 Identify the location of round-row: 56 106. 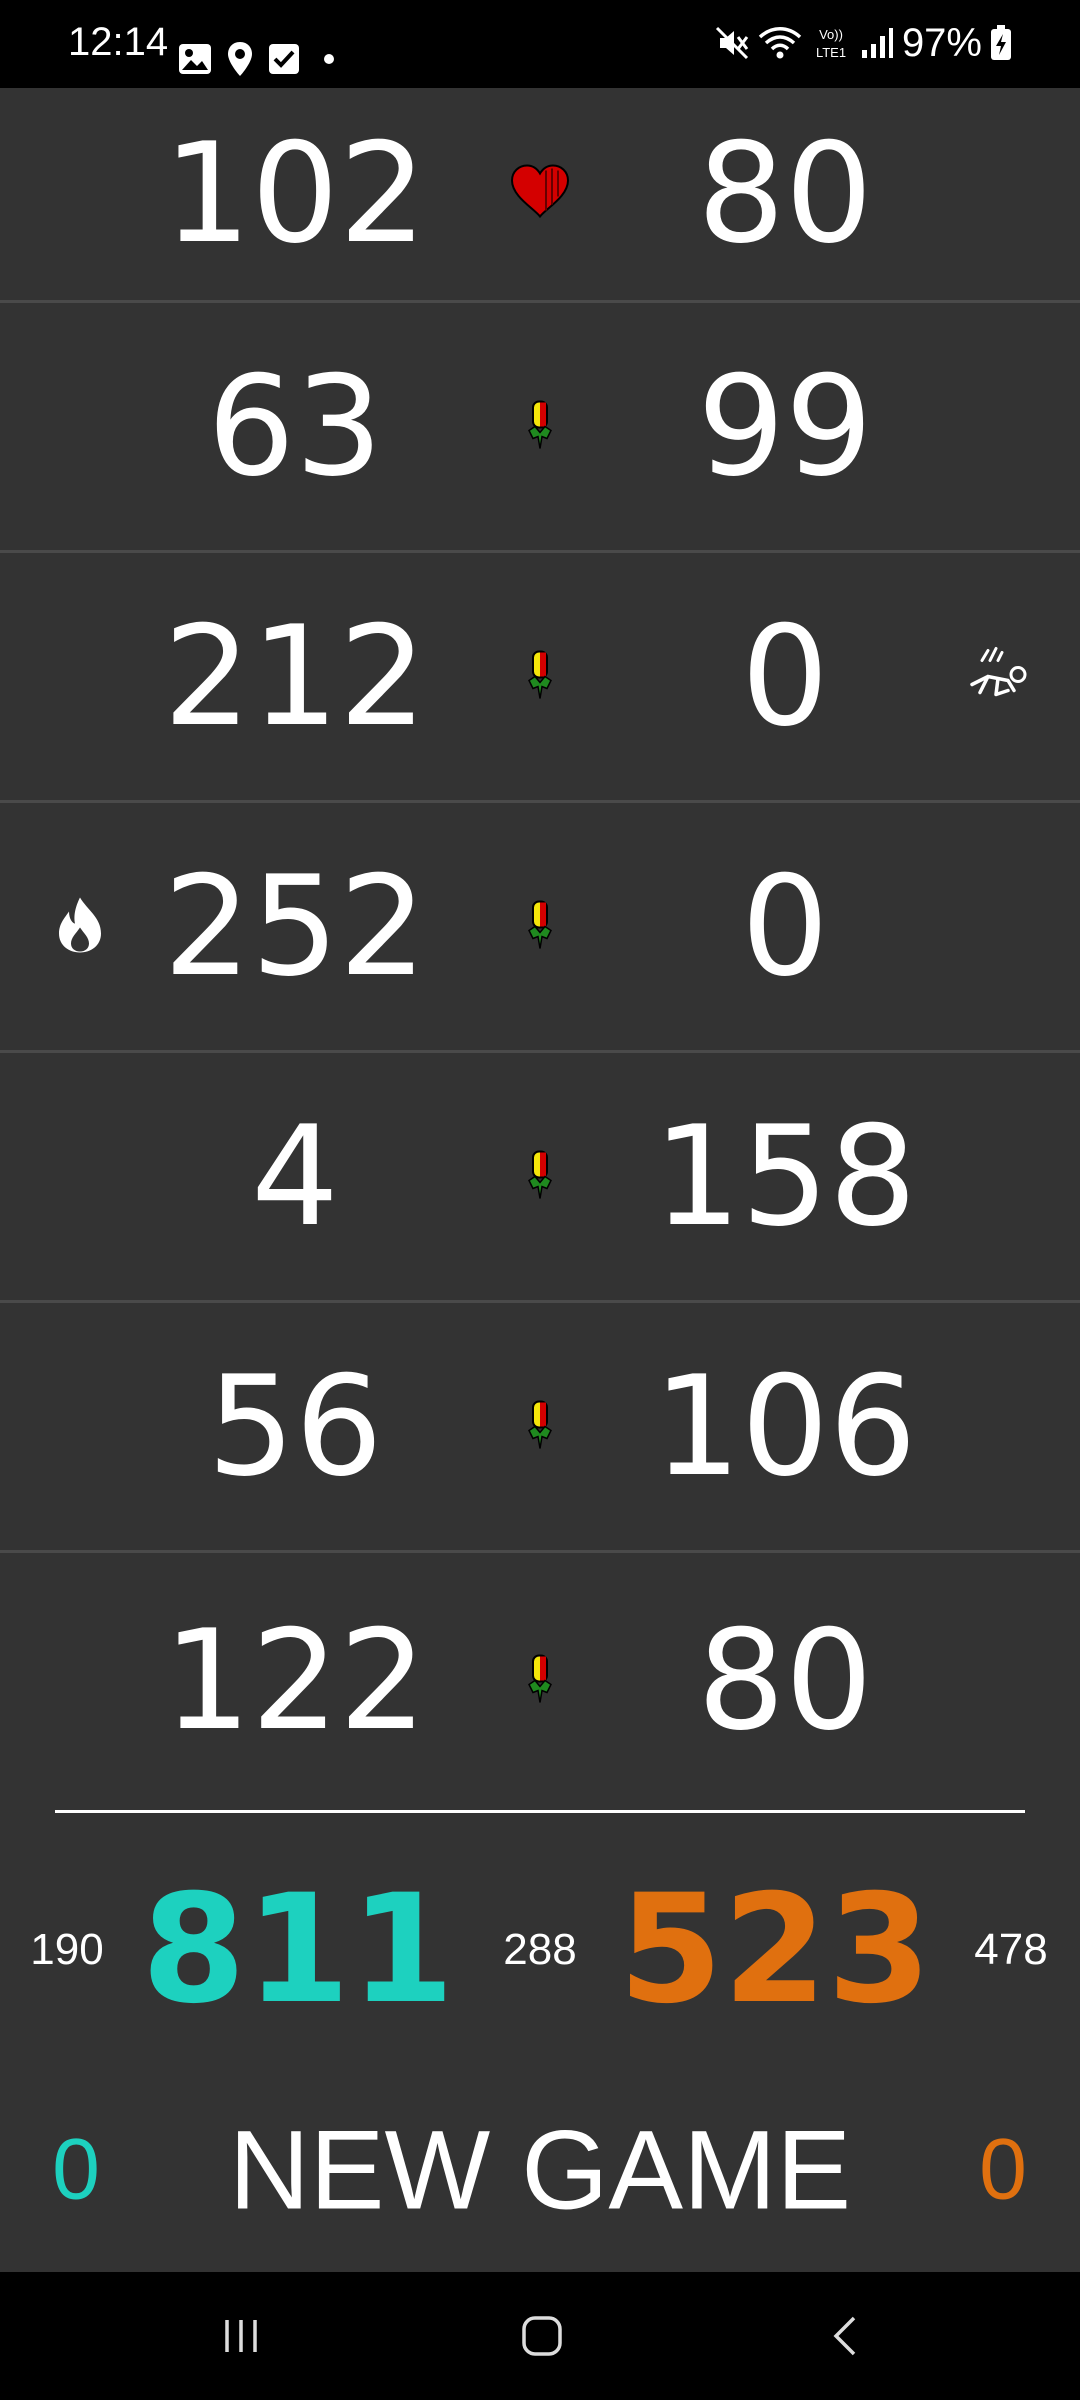
(540, 1428).